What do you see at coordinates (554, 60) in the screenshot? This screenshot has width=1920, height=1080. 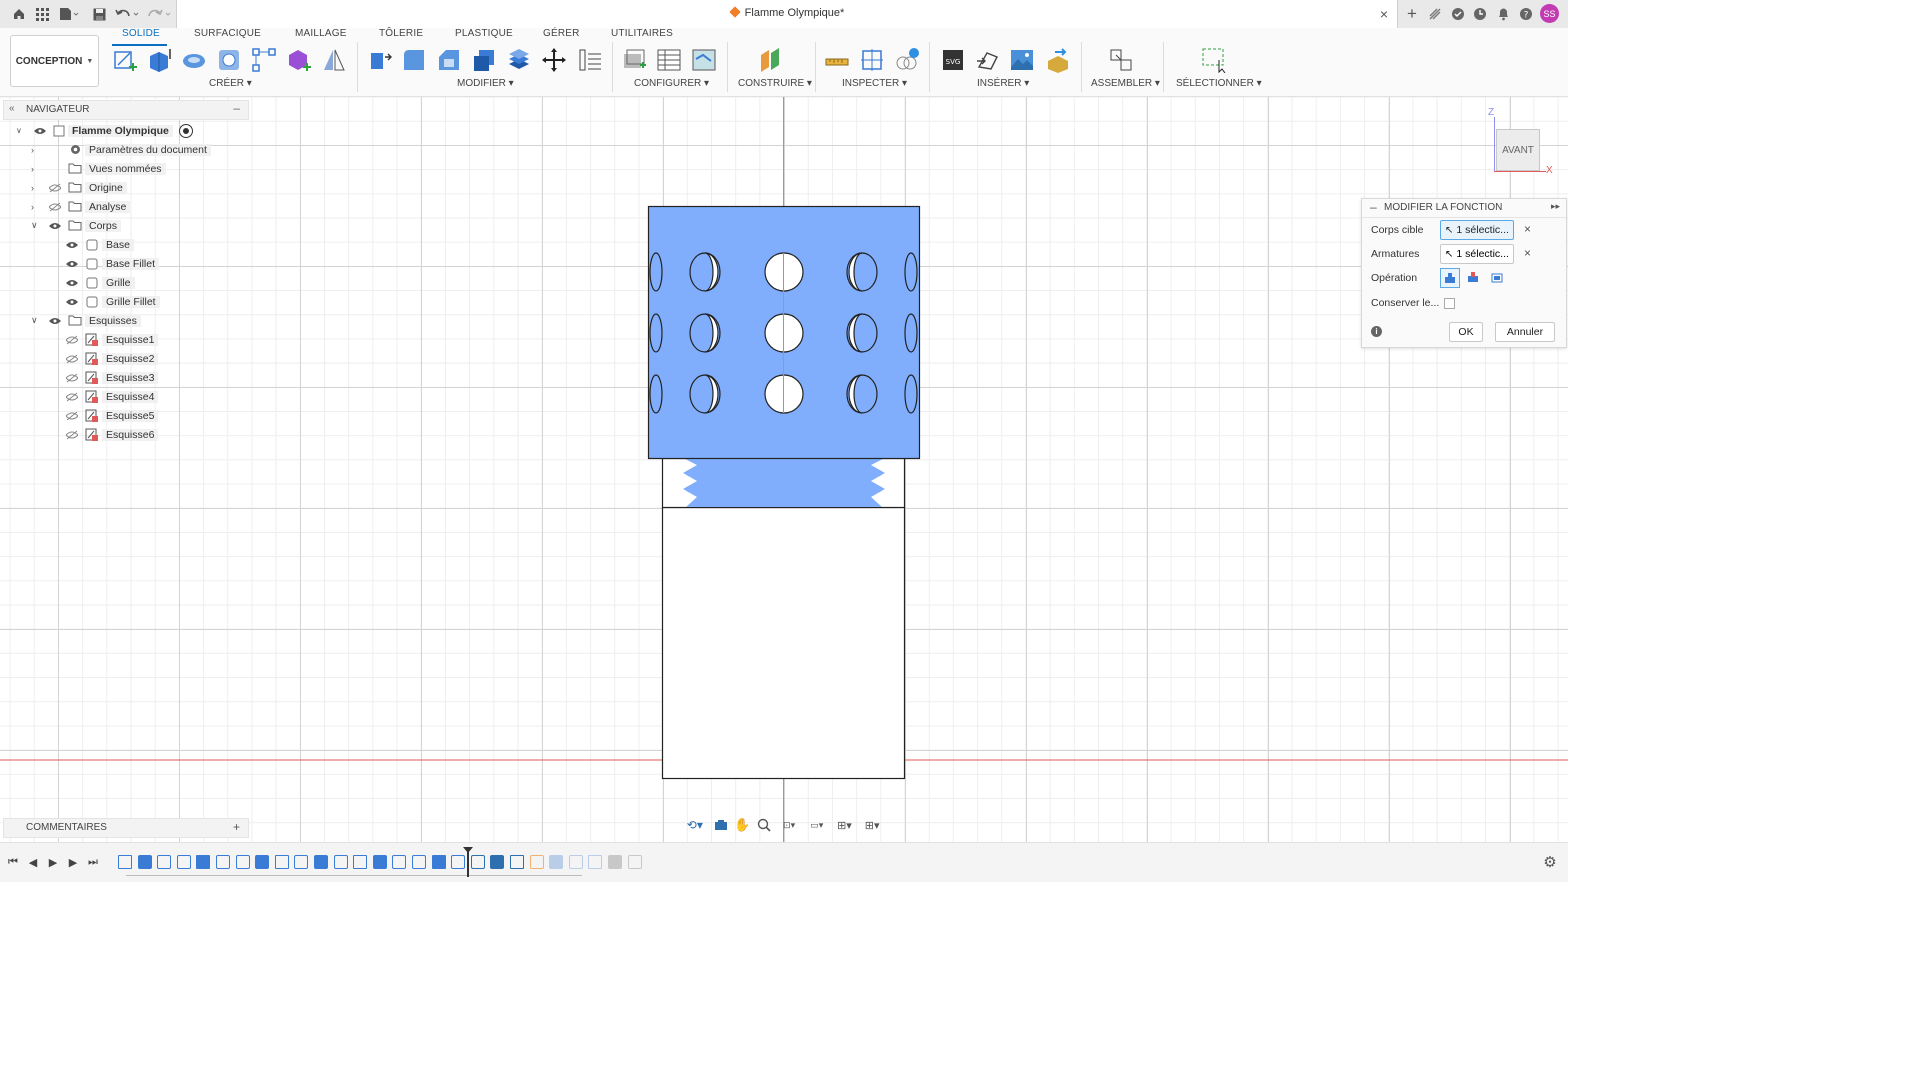 I see `move-copy-icon` at bounding box center [554, 60].